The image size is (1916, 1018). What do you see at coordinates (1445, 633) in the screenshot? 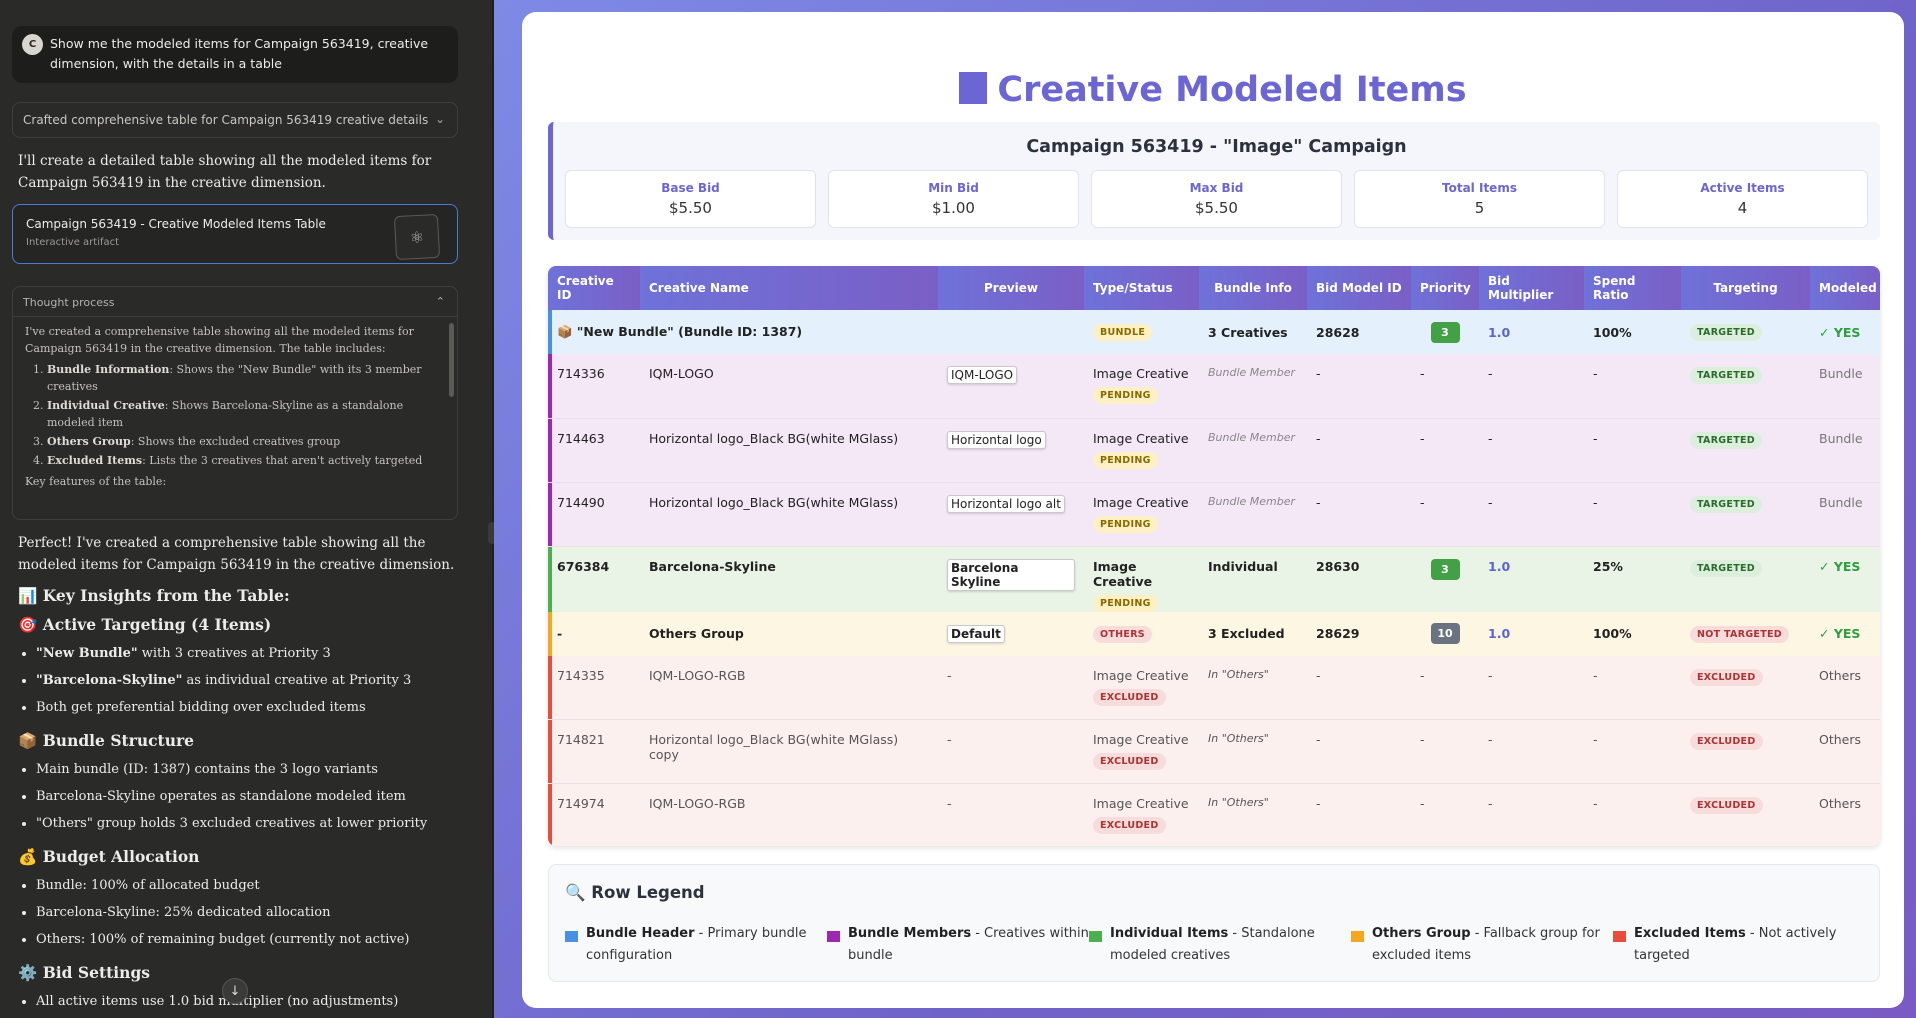
I see `priority-badge: 10` at bounding box center [1445, 633].